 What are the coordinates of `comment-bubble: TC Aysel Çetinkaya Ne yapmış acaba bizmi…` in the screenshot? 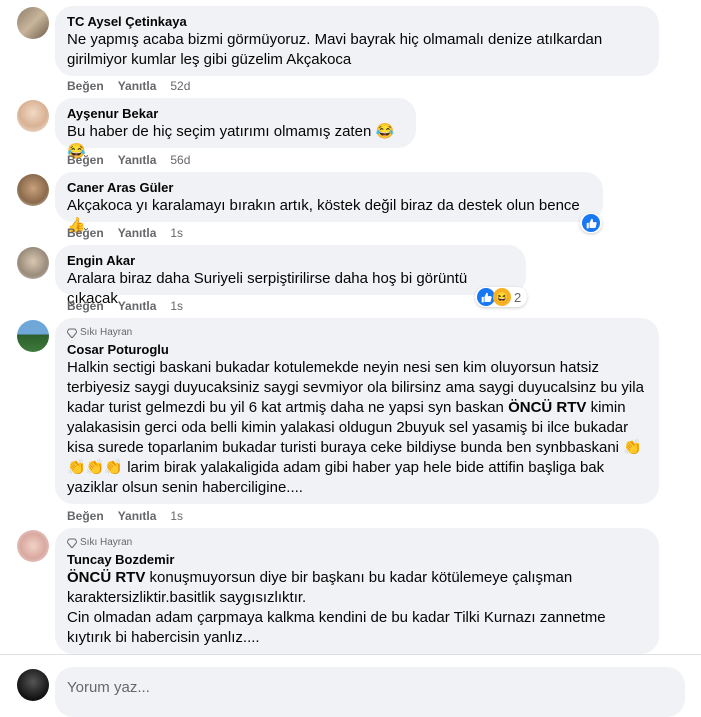 It's located at (357, 41).